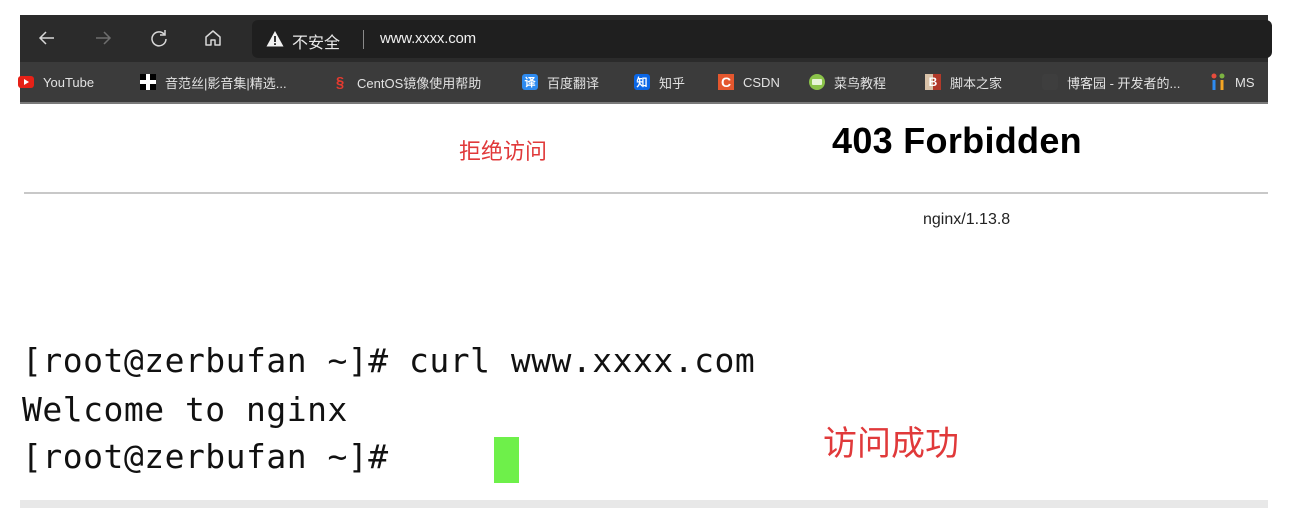 Image resolution: width=1290 pixels, height=508 pixels. What do you see at coordinates (1218, 81) in the screenshot?
I see `ms-icon` at bounding box center [1218, 81].